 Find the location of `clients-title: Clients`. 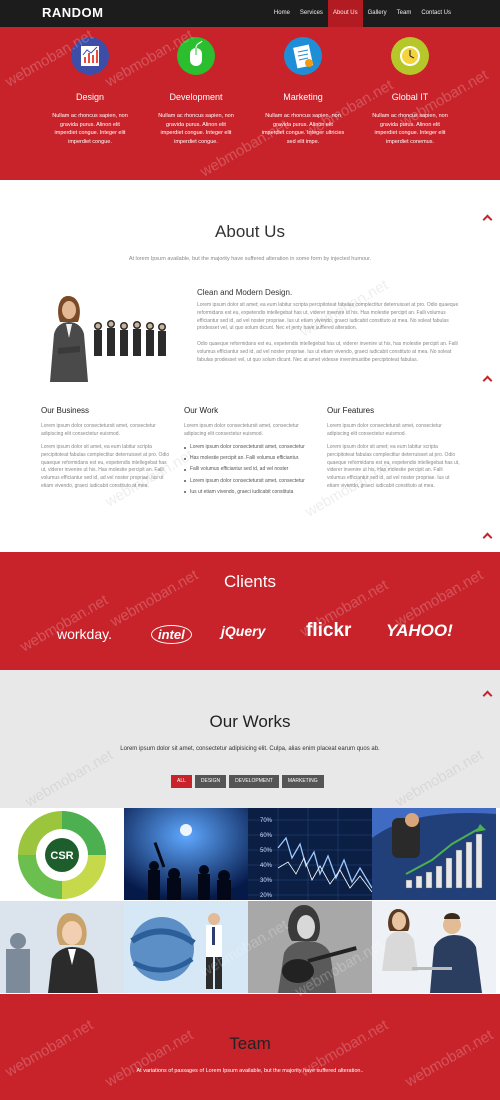

clients-title: Clients is located at coordinates (250, 581).